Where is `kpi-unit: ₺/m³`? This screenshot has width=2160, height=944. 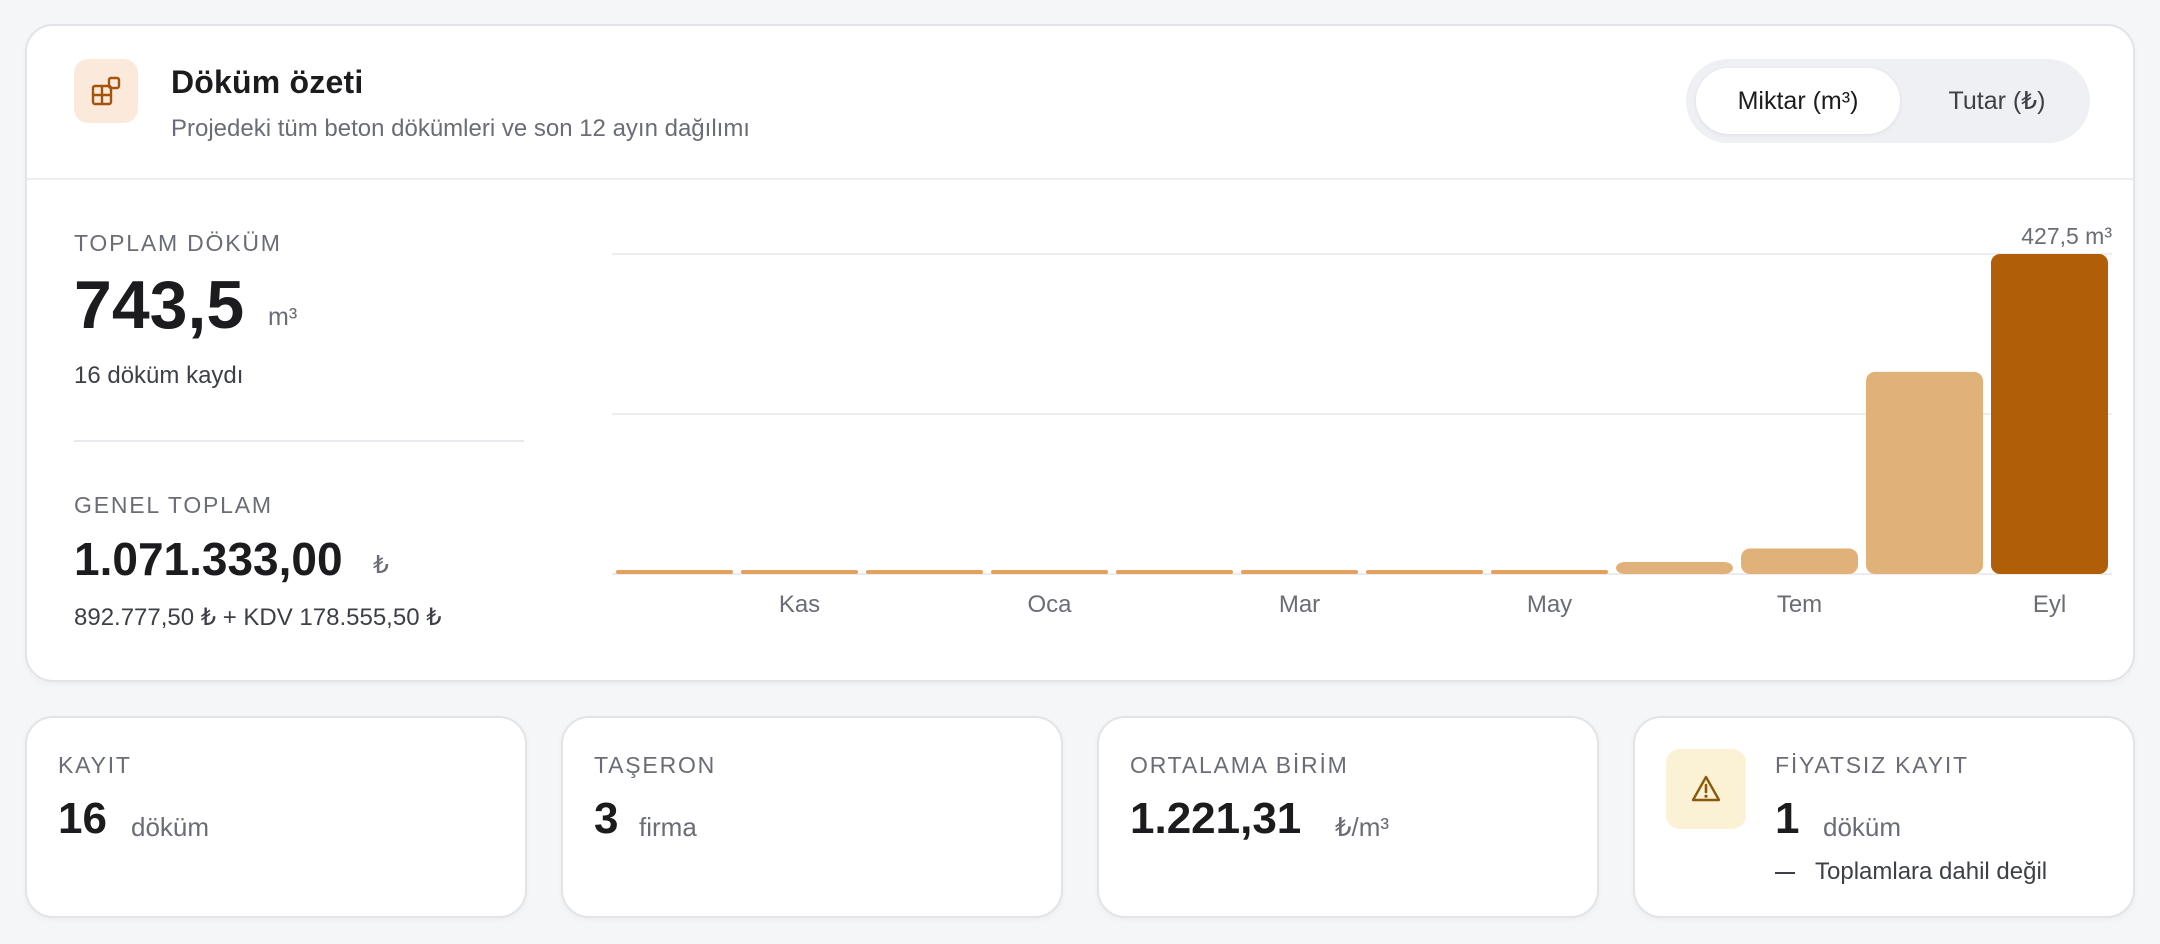
kpi-unit: ₺/m³ is located at coordinates (1362, 827).